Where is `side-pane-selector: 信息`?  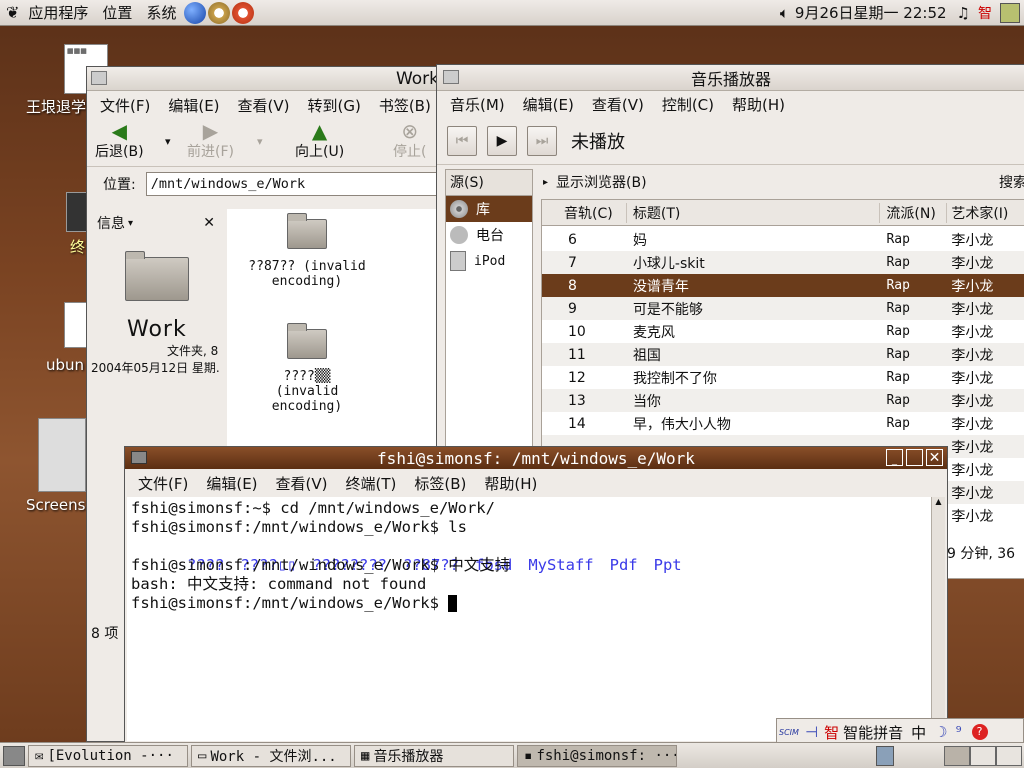
side-pane-selector: 信息 is located at coordinates (111, 223).